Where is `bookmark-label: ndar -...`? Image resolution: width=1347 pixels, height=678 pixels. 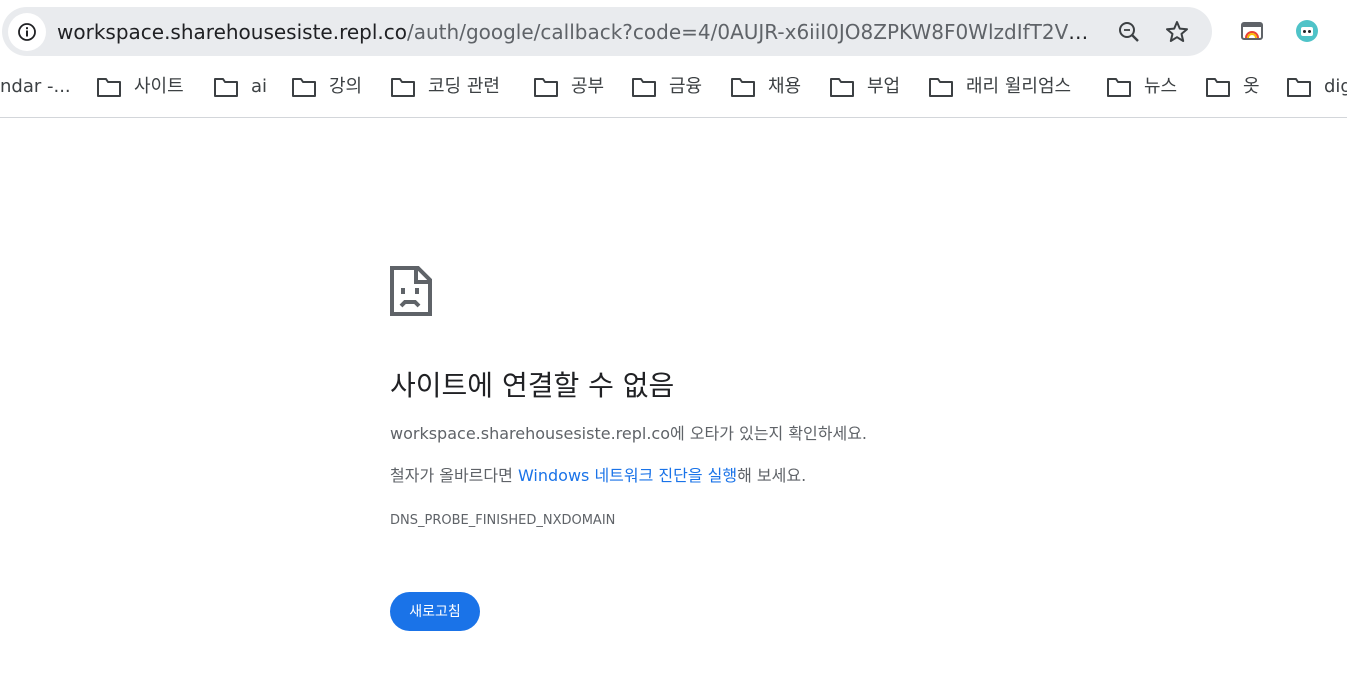
bookmark-label: ndar -... is located at coordinates (35, 86).